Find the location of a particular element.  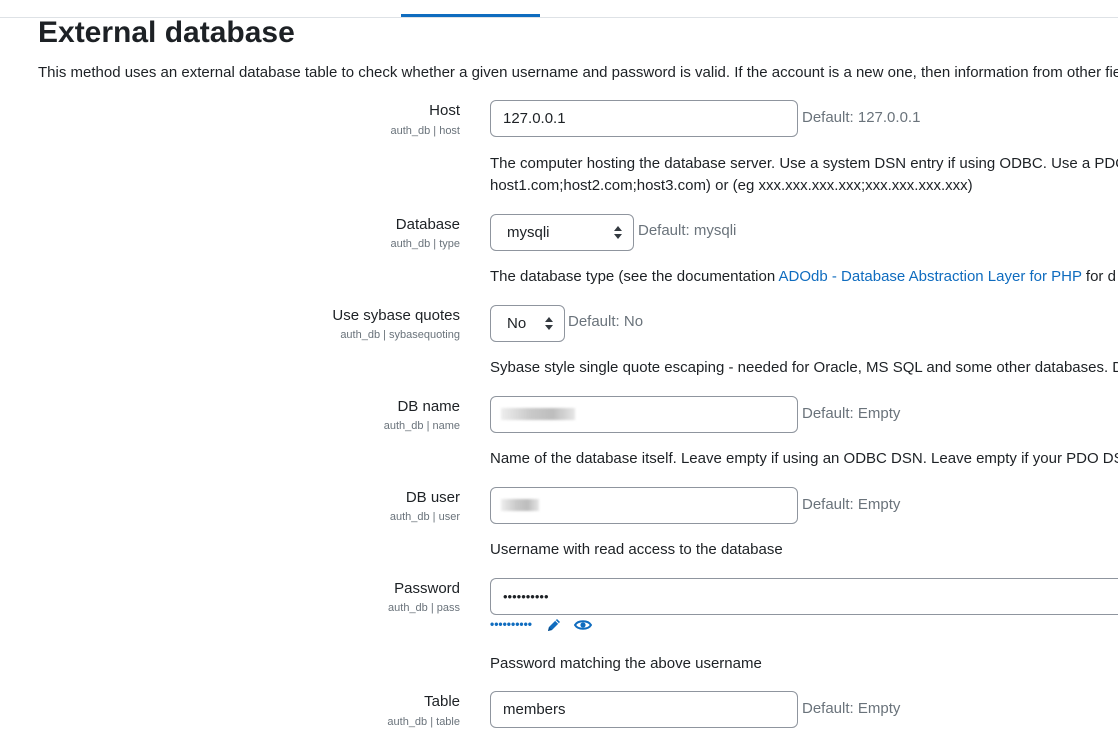

password-input: •••••••••• is located at coordinates (804, 596).